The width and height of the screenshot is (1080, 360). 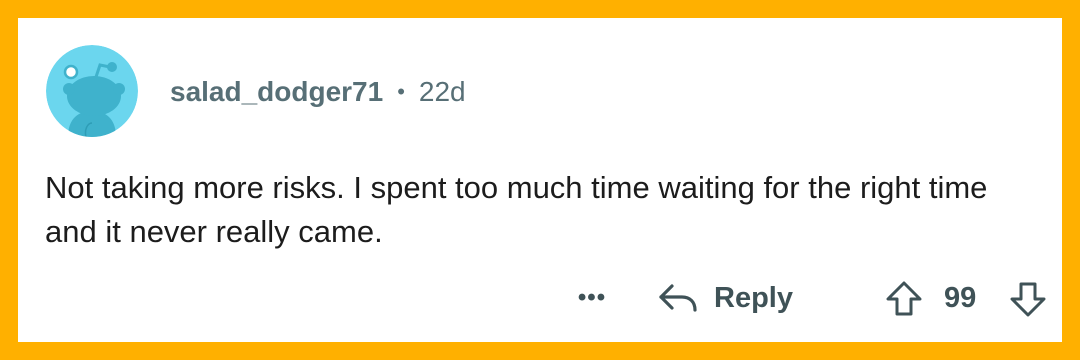 What do you see at coordinates (960, 298) in the screenshot?
I see `vote-count: 99` at bounding box center [960, 298].